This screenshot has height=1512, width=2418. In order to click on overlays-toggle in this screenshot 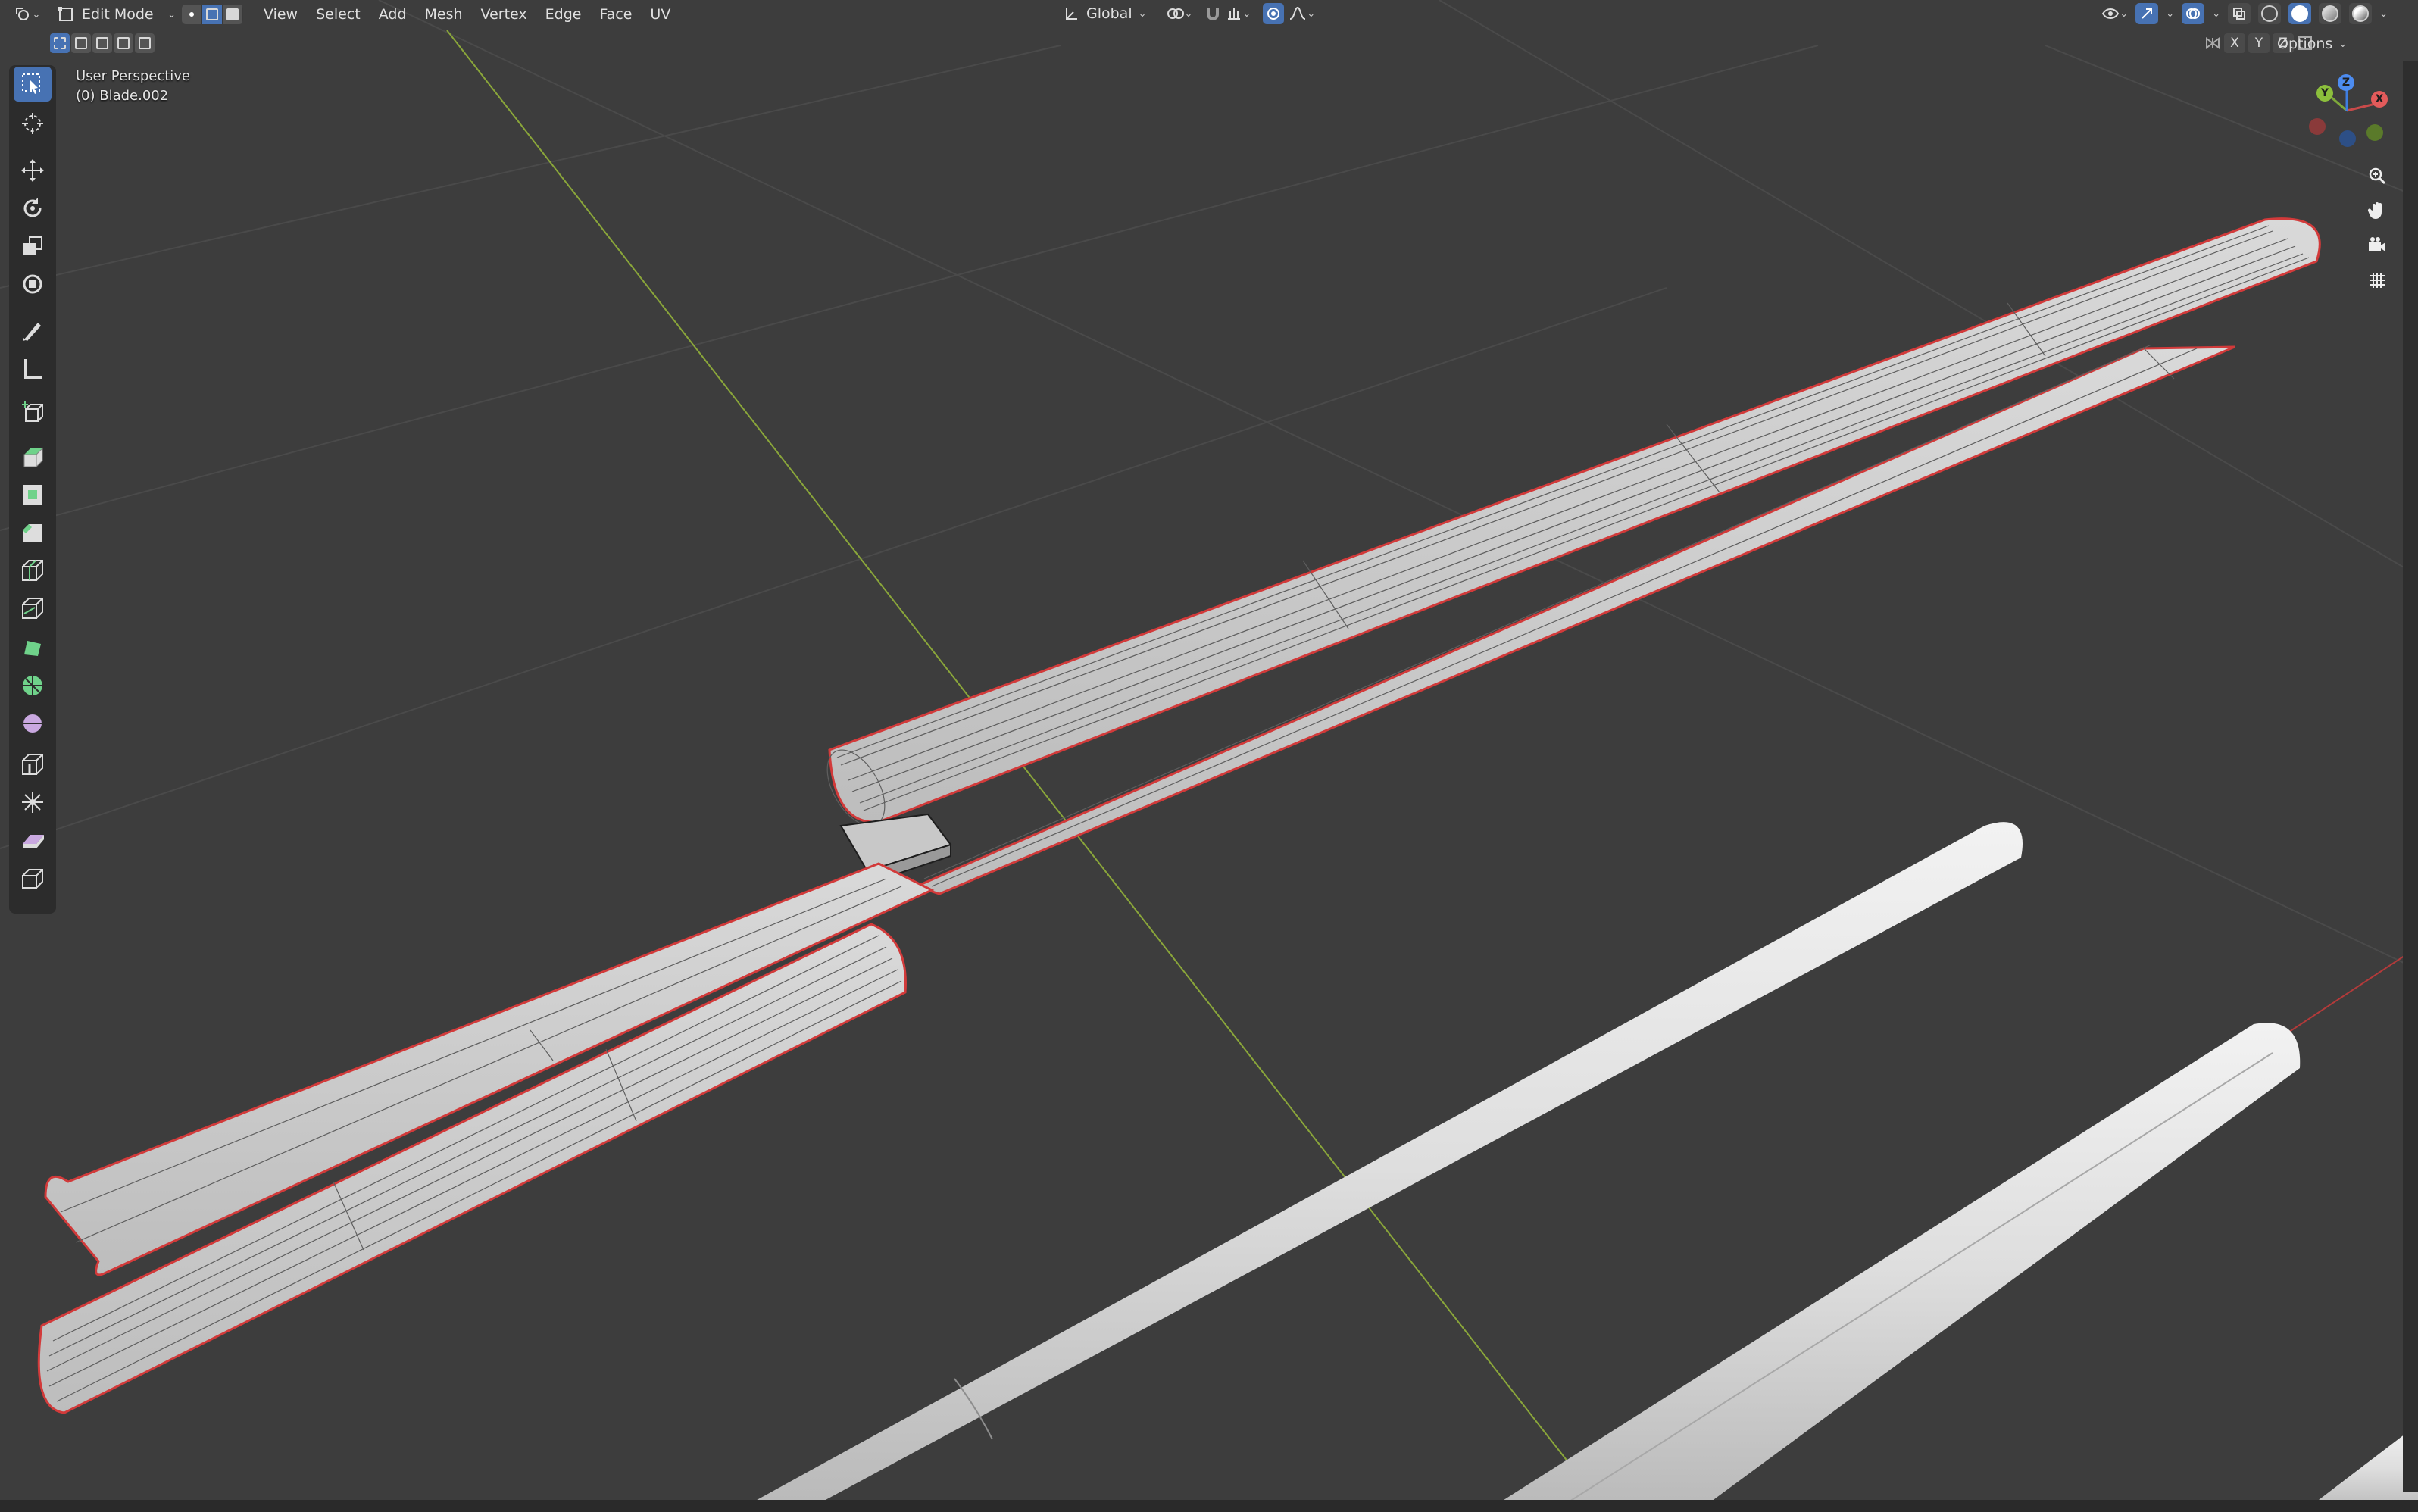, I will do `click(2193, 13)`.